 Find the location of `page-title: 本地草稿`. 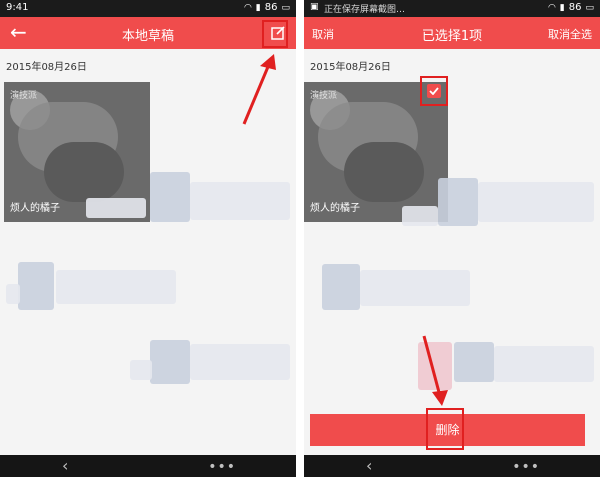

page-title: 本地草稿 is located at coordinates (147, 36).